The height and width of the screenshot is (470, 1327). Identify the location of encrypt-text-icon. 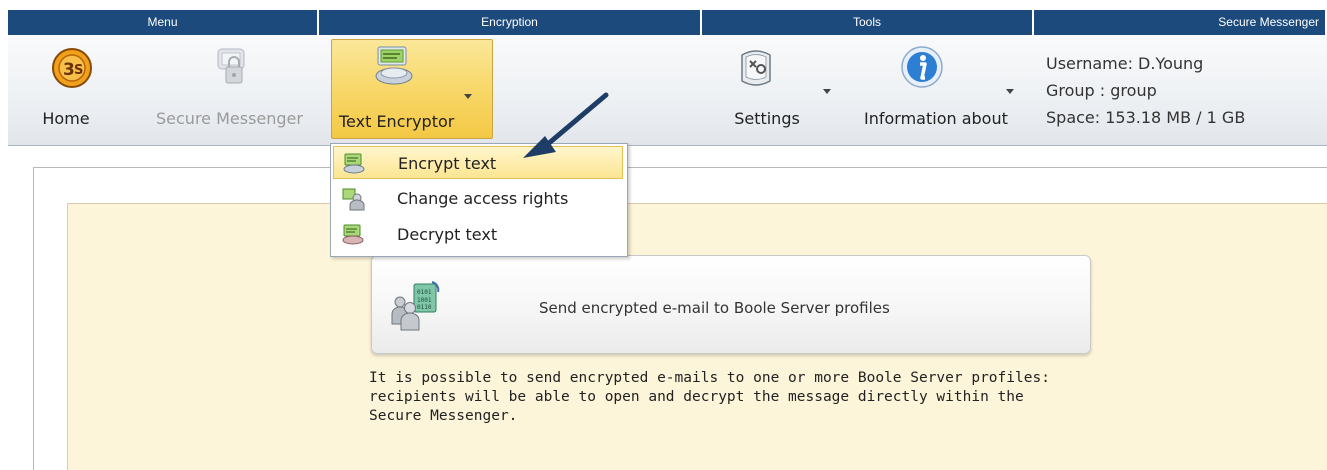
(354, 163).